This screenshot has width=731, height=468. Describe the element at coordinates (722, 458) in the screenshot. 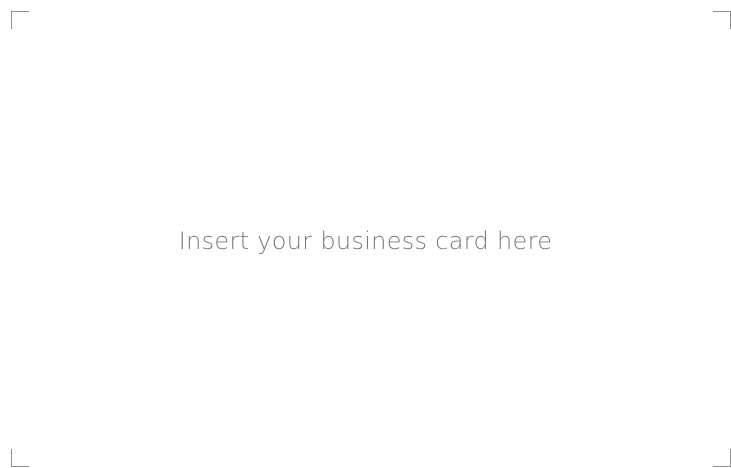

I see `bottom-right-crop-mark` at that location.